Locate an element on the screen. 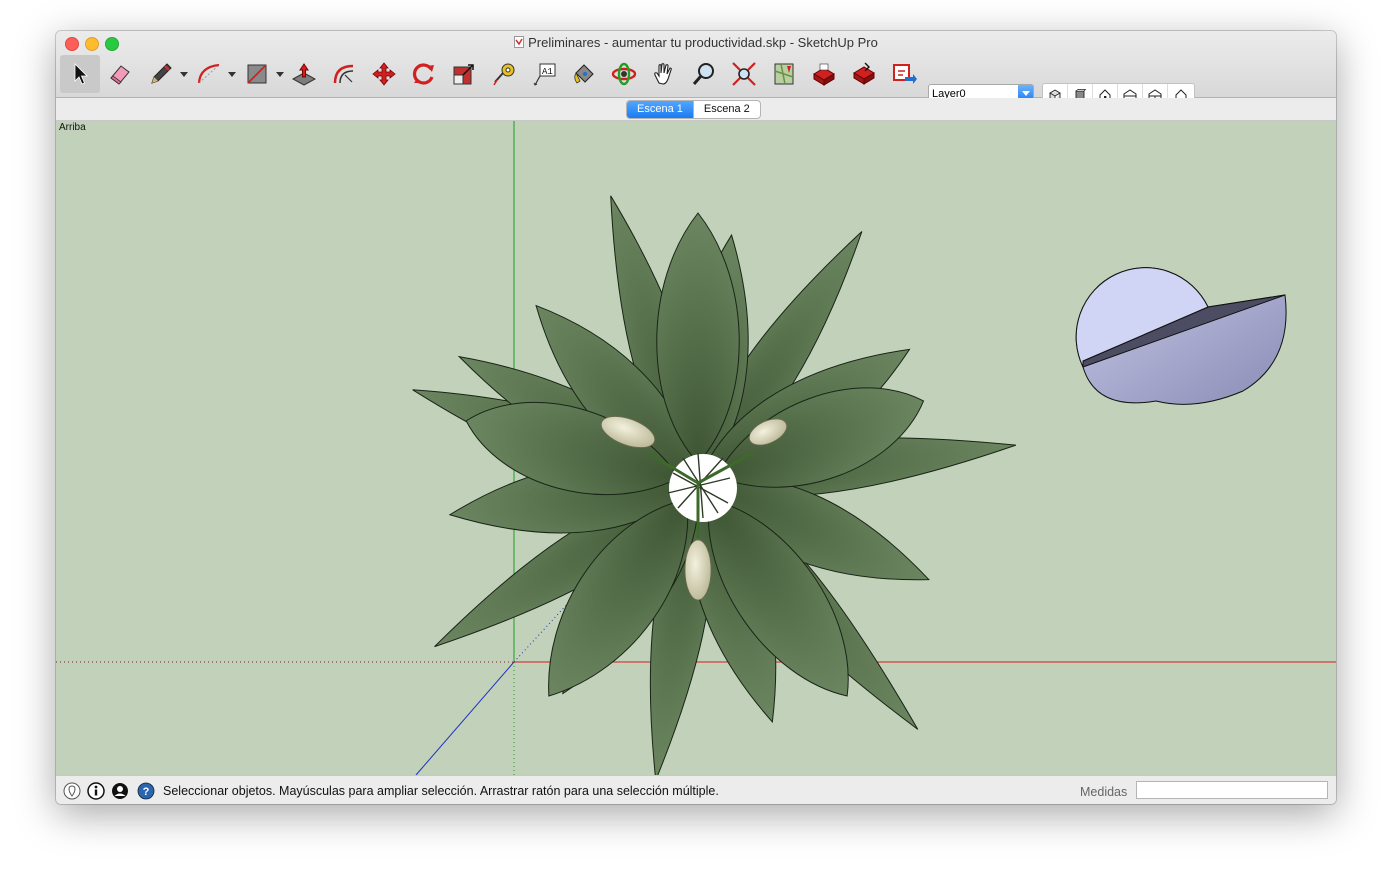  scale-tool is located at coordinates (464, 74).